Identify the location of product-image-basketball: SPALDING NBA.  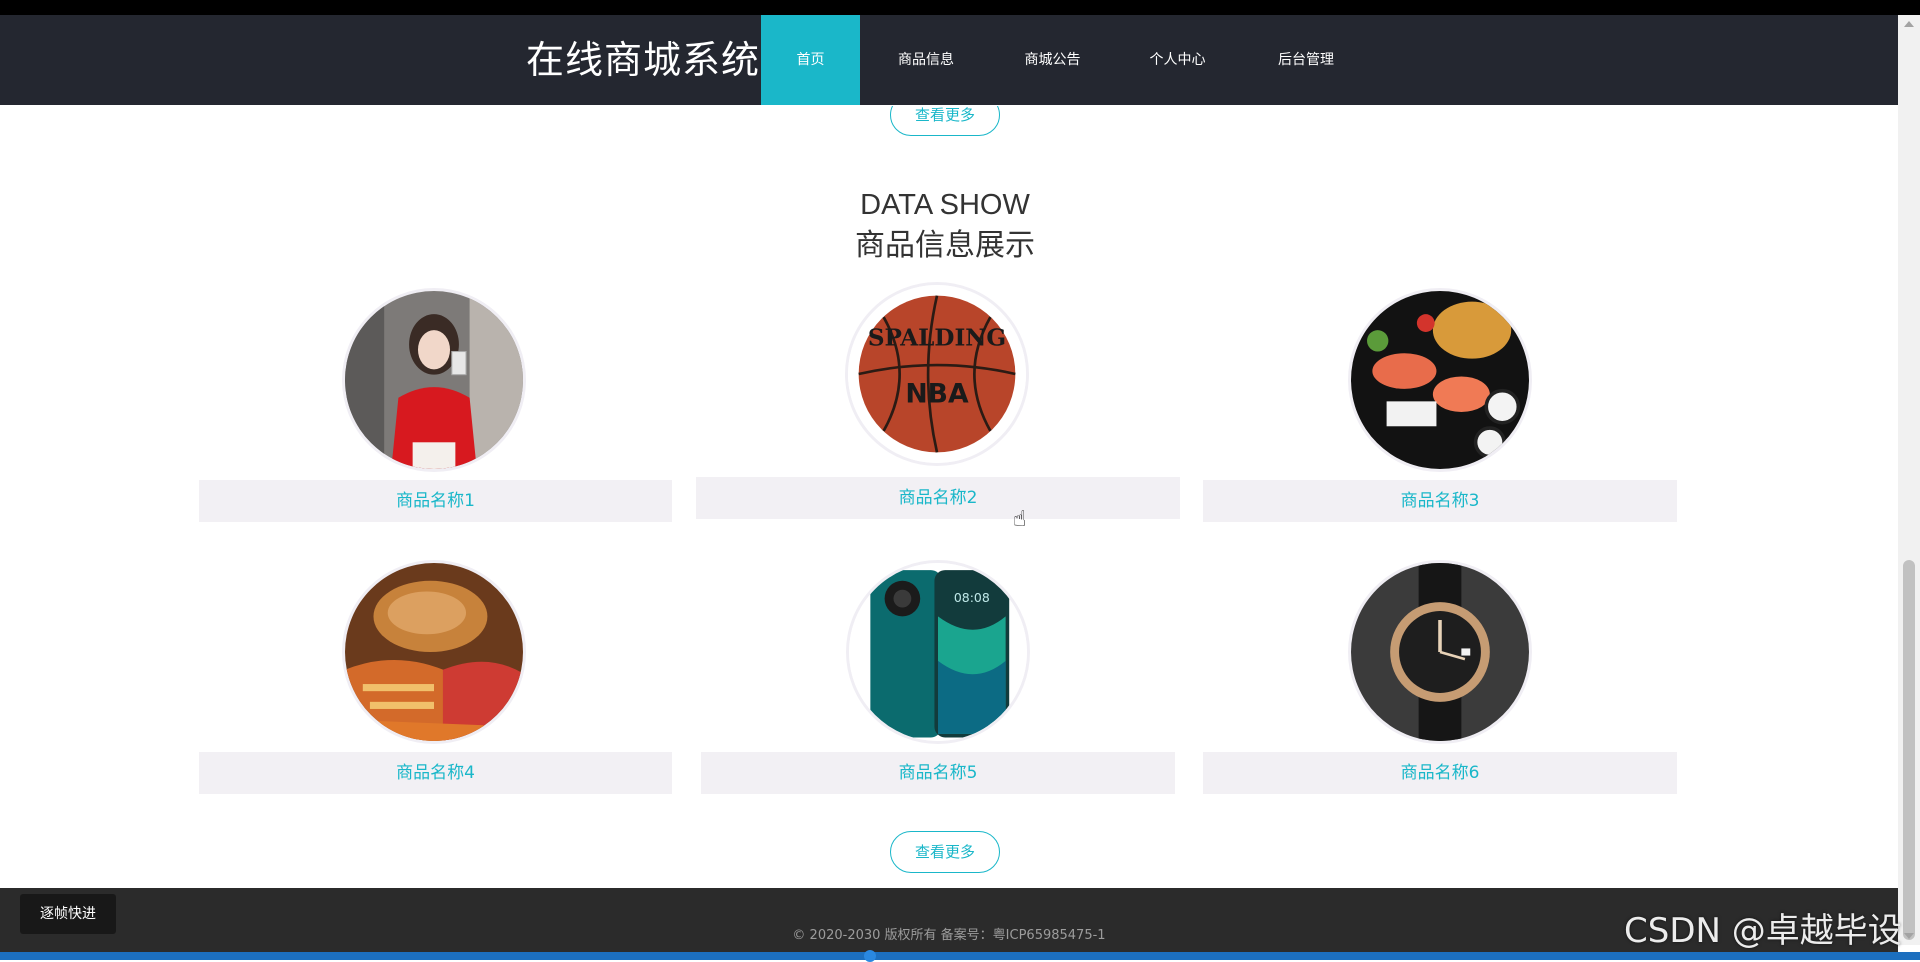
(937, 374).